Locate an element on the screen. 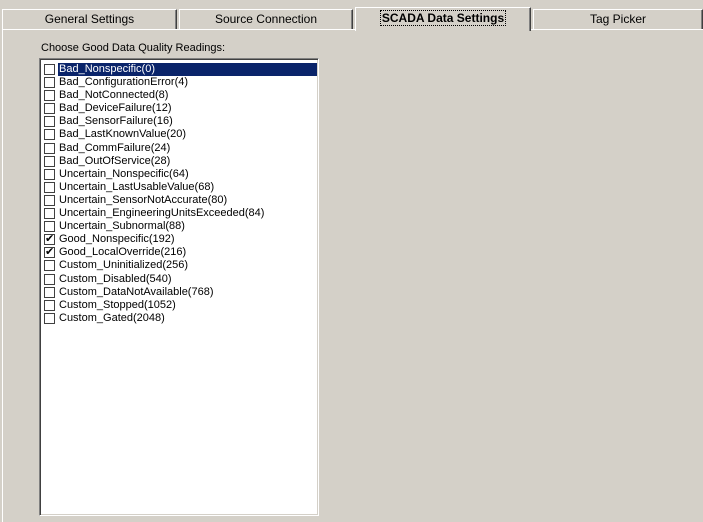 Image resolution: width=703 pixels, height=522 pixels. list-item-label: Bad_SensorFailure(16) is located at coordinates (116, 121).